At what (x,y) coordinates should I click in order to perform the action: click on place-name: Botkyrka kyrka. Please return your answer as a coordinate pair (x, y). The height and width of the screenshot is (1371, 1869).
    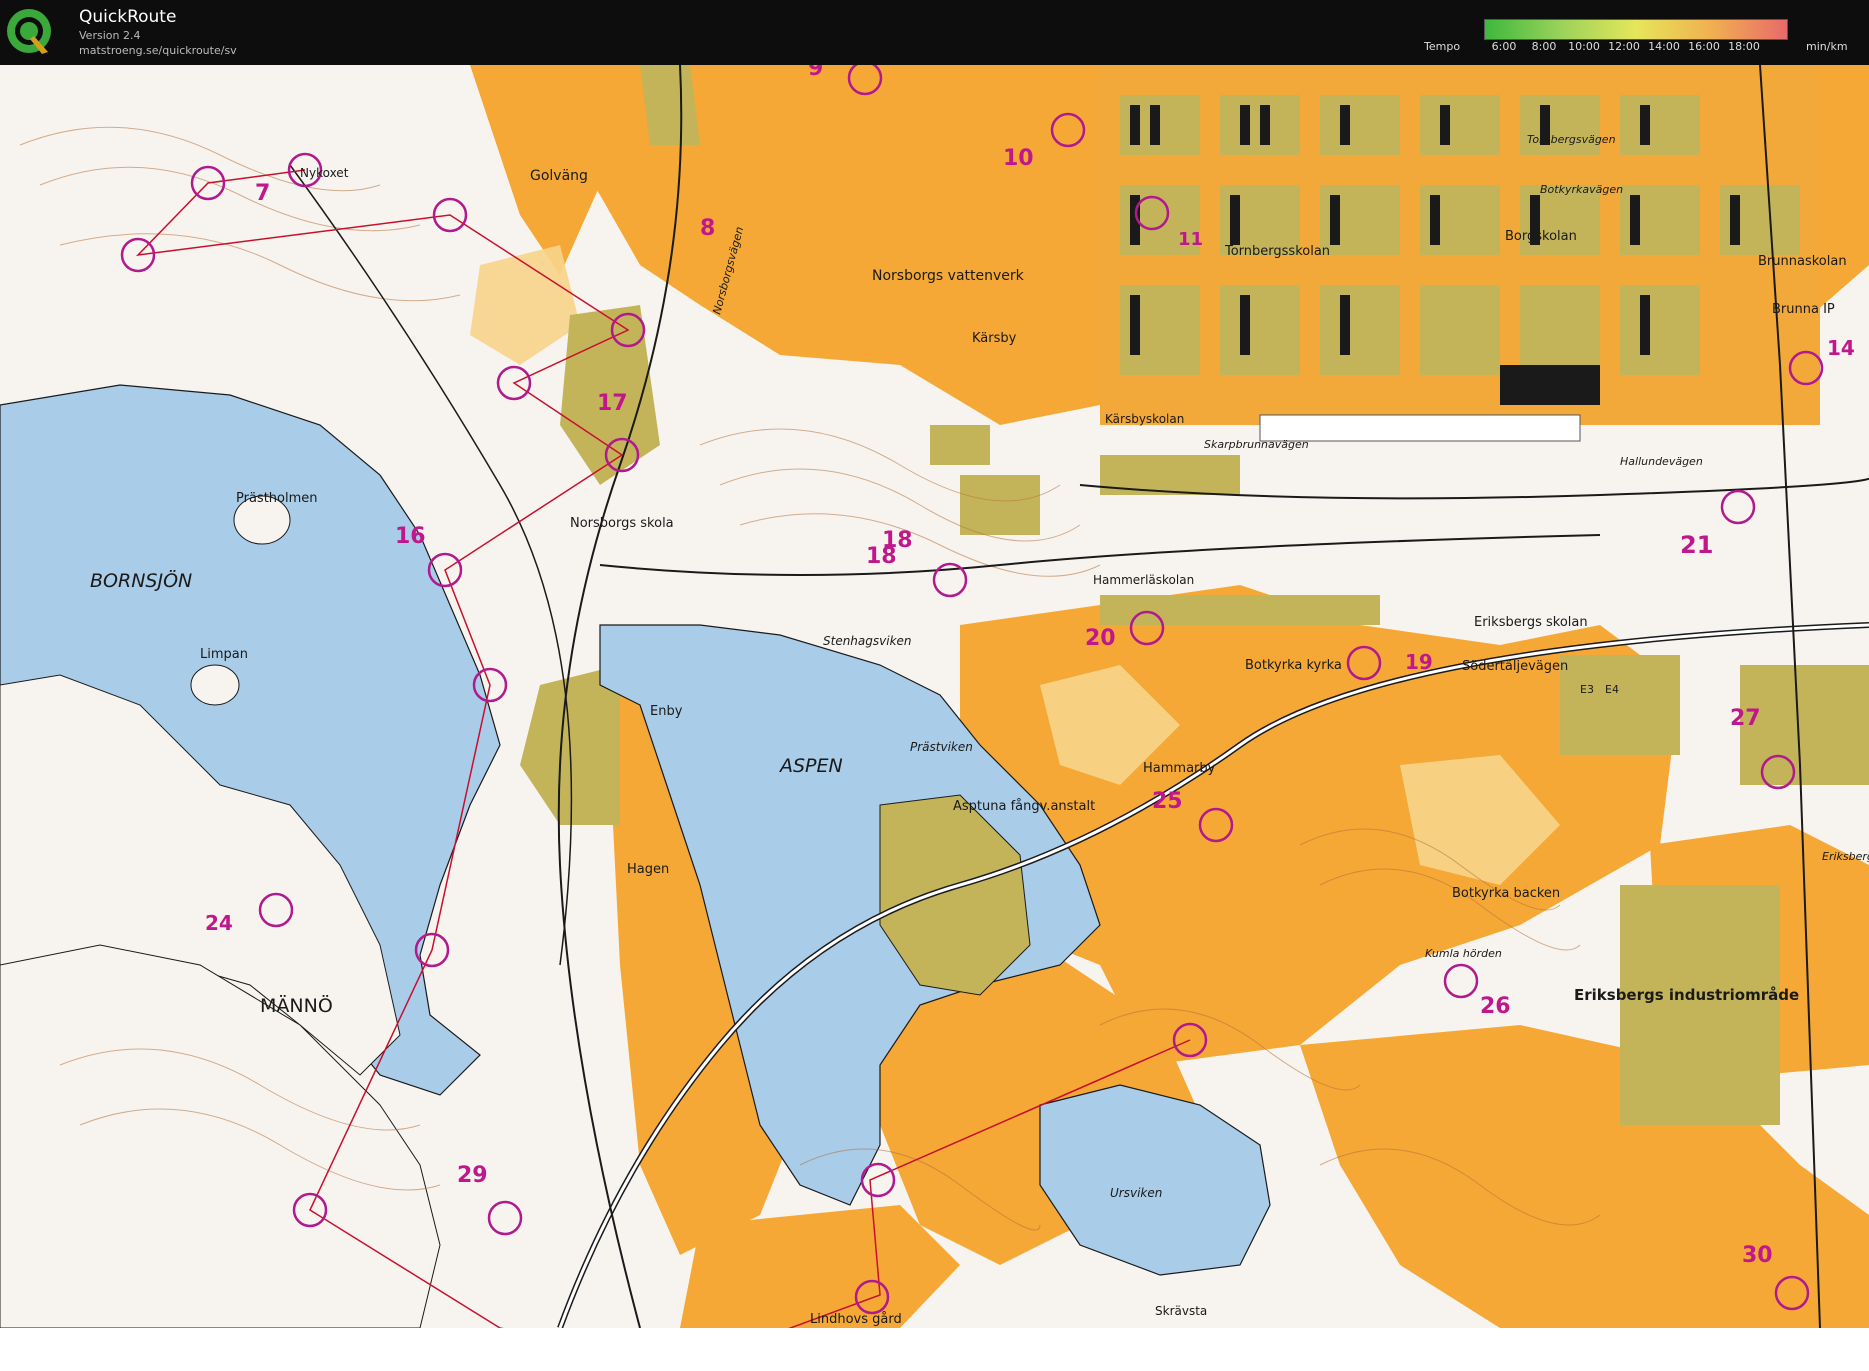
    Looking at the image, I should click on (1293, 665).